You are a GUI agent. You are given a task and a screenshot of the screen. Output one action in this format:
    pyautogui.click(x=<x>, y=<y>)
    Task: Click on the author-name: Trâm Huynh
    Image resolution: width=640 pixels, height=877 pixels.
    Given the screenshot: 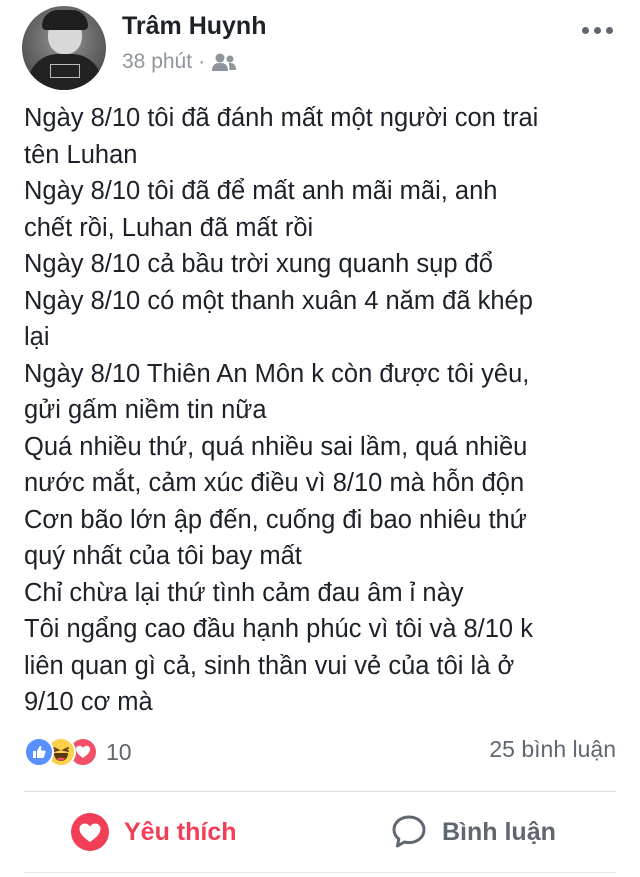 What is the action you would take?
    pyautogui.click(x=194, y=26)
    